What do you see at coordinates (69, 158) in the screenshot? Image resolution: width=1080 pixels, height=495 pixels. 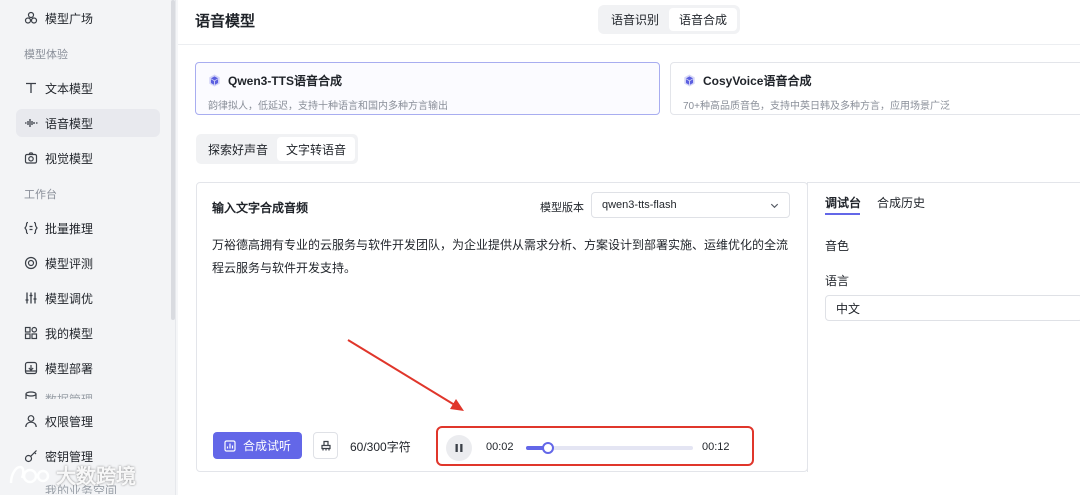 I see `sidebar-item-label: 视觉模型` at bounding box center [69, 158].